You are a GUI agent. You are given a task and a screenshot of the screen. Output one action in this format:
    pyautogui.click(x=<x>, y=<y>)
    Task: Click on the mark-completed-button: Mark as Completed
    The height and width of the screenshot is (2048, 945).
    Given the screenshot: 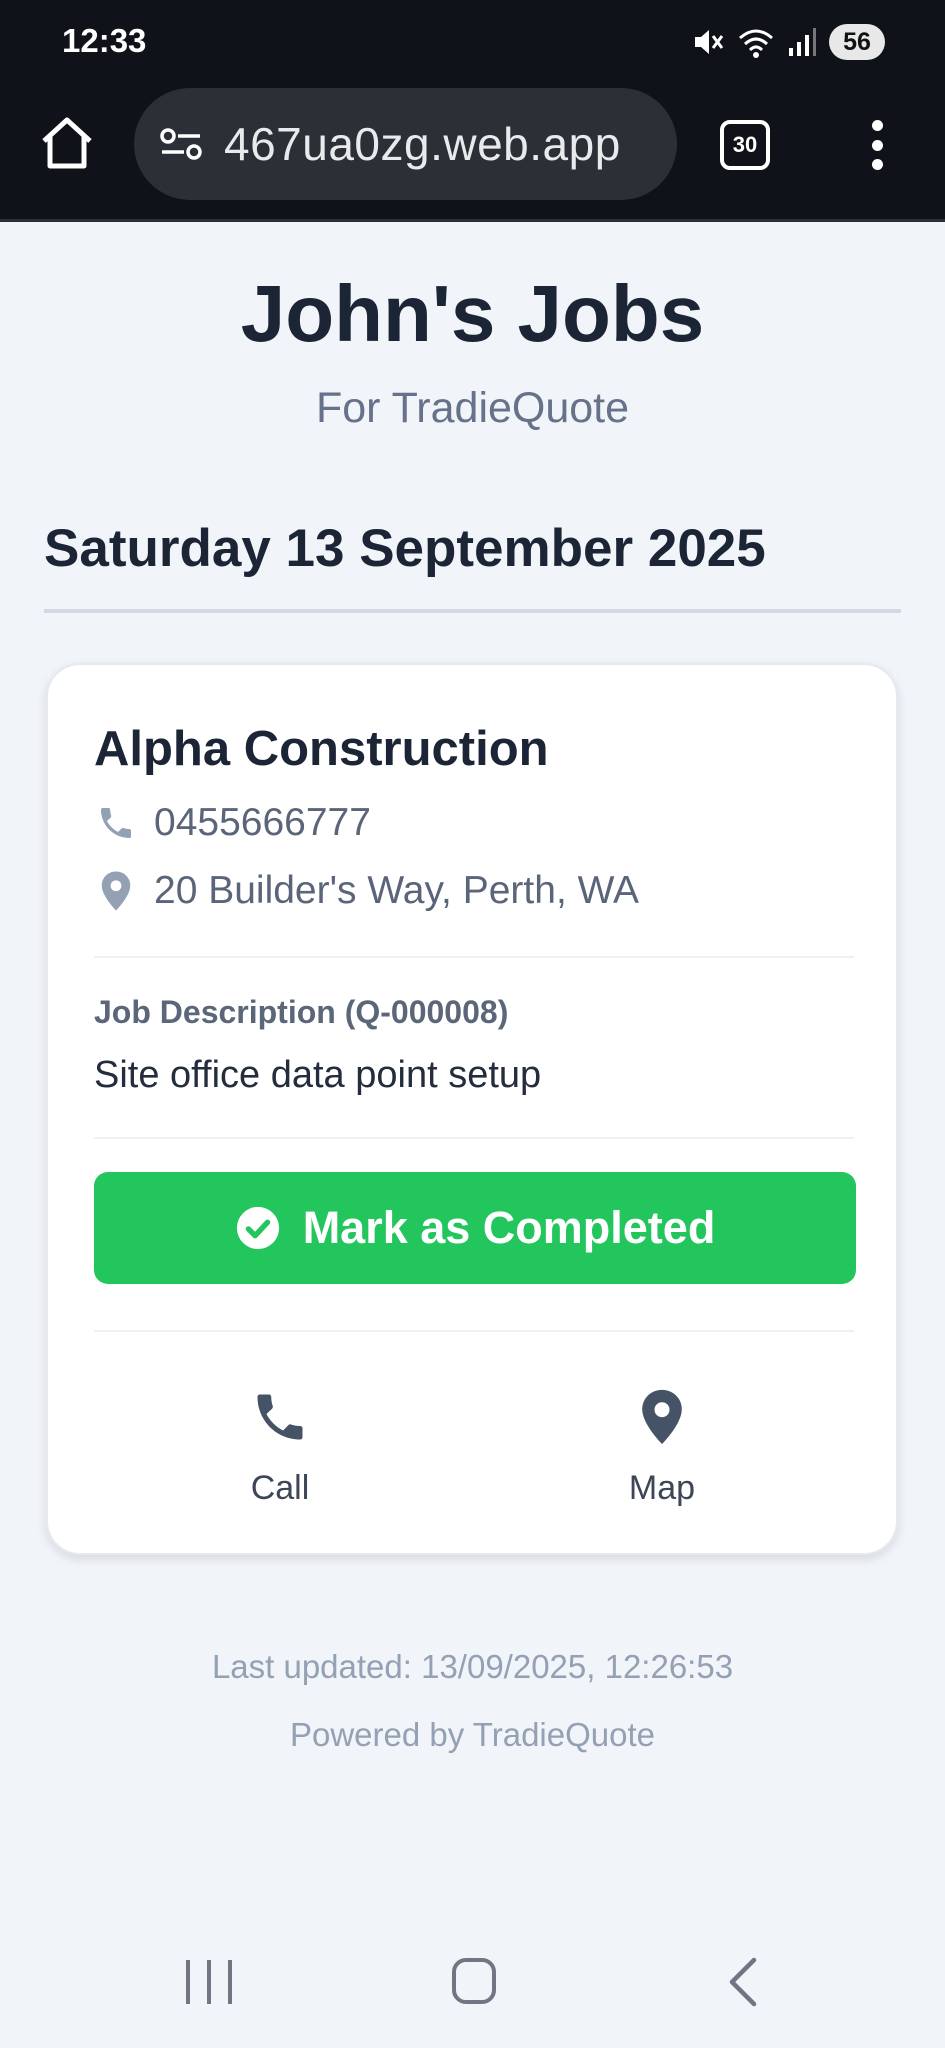 What is the action you would take?
    pyautogui.click(x=475, y=1228)
    